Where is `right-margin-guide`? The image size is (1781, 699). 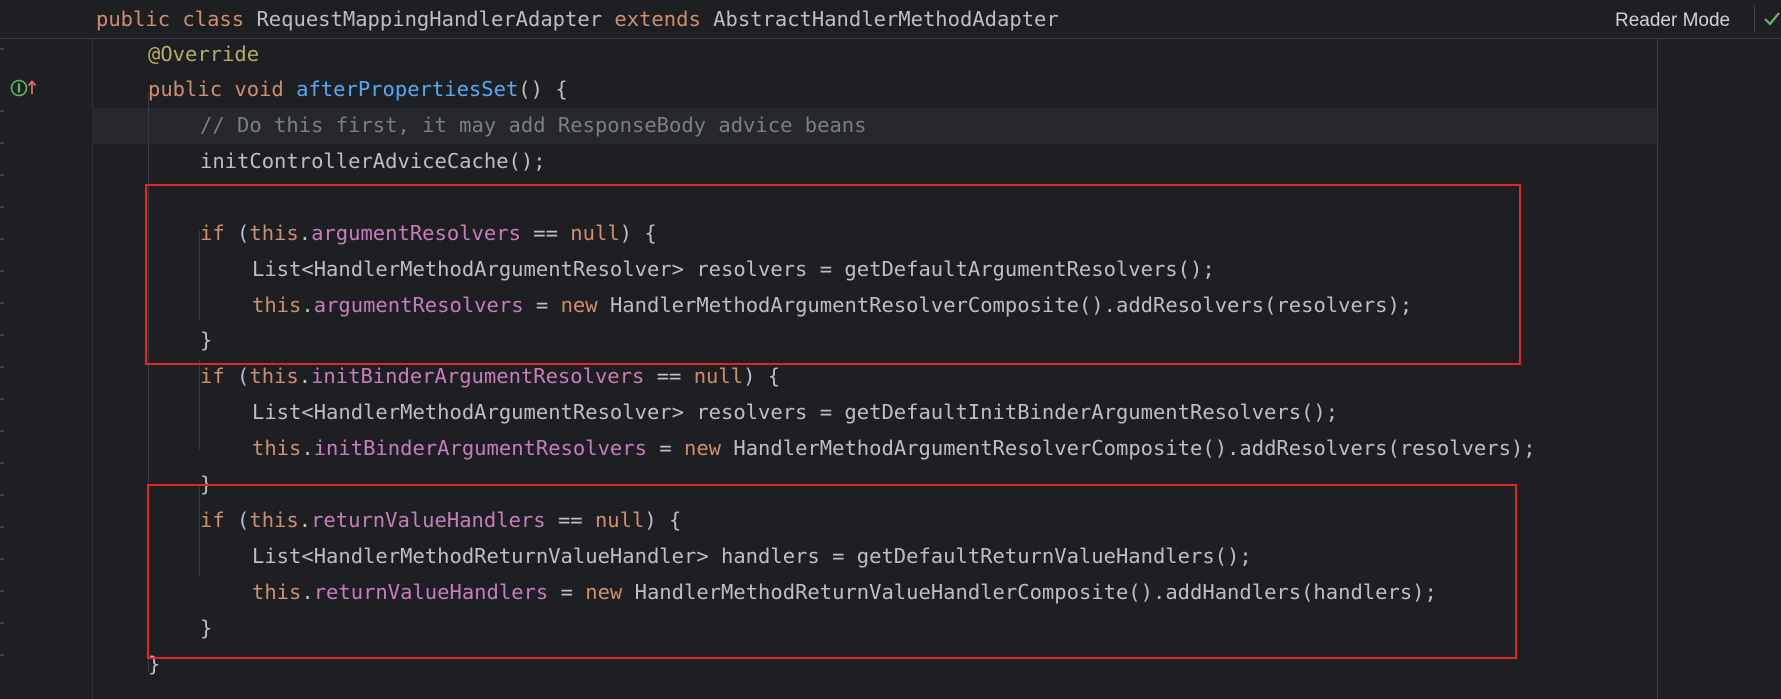
right-margin-guide is located at coordinates (1657, 349).